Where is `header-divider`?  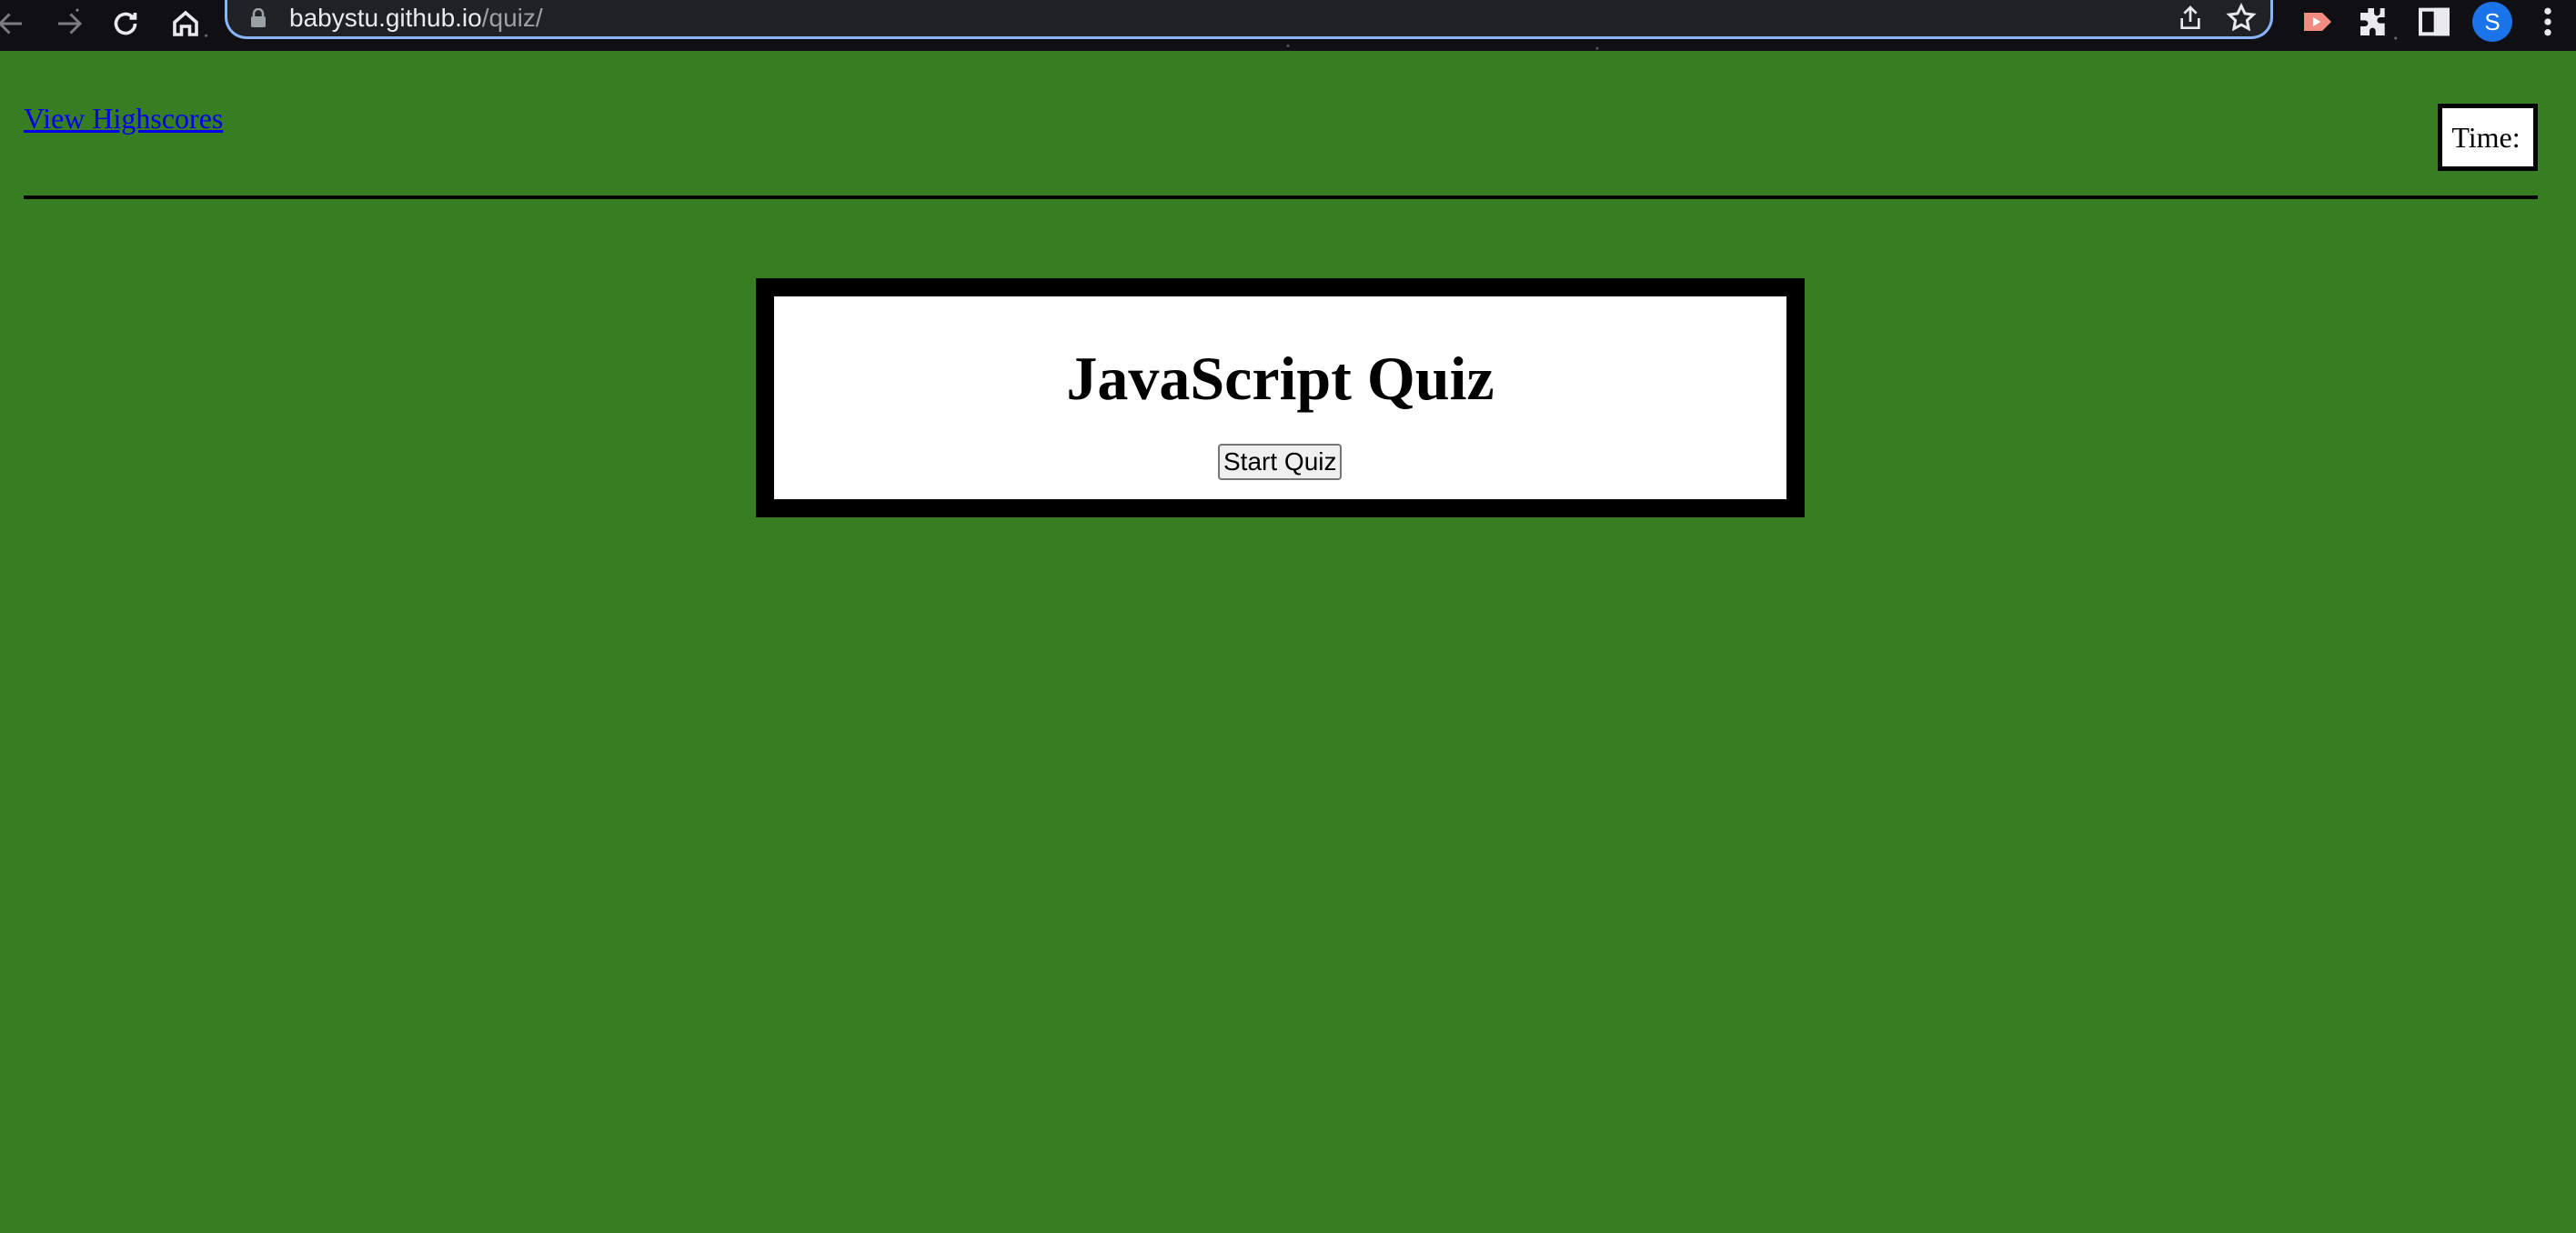 header-divider is located at coordinates (1281, 197).